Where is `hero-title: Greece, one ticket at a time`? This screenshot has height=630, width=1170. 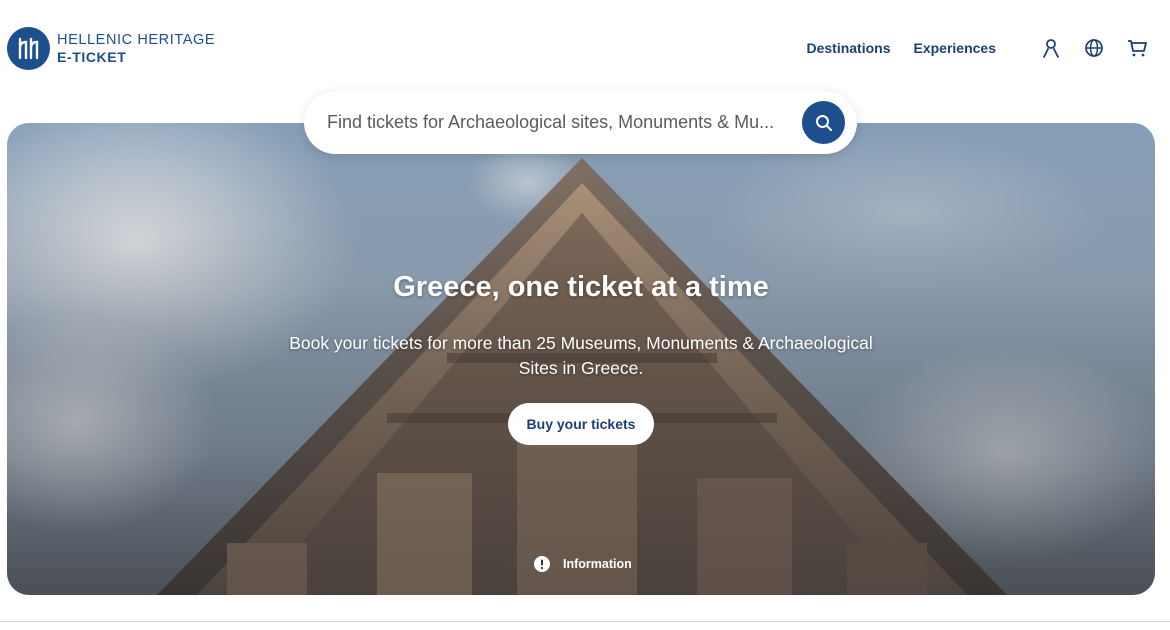 hero-title: Greece, one ticket at a time is located at coordinates (581, 287).